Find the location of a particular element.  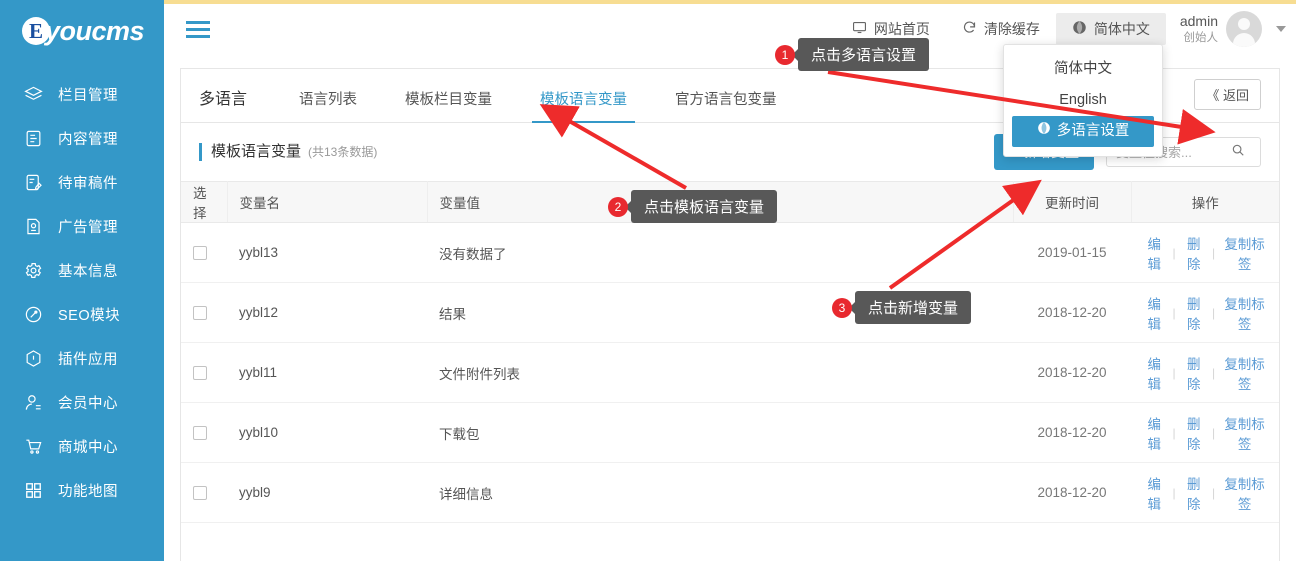

cell-var-value: 文件附件列表 is located at coordinates (720, 372).